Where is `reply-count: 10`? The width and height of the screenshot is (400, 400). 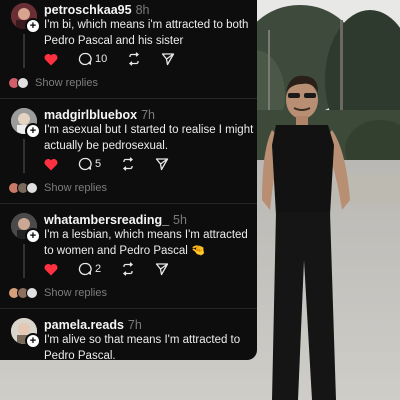 reply-count: 10 is located at coordinates (101, 59).